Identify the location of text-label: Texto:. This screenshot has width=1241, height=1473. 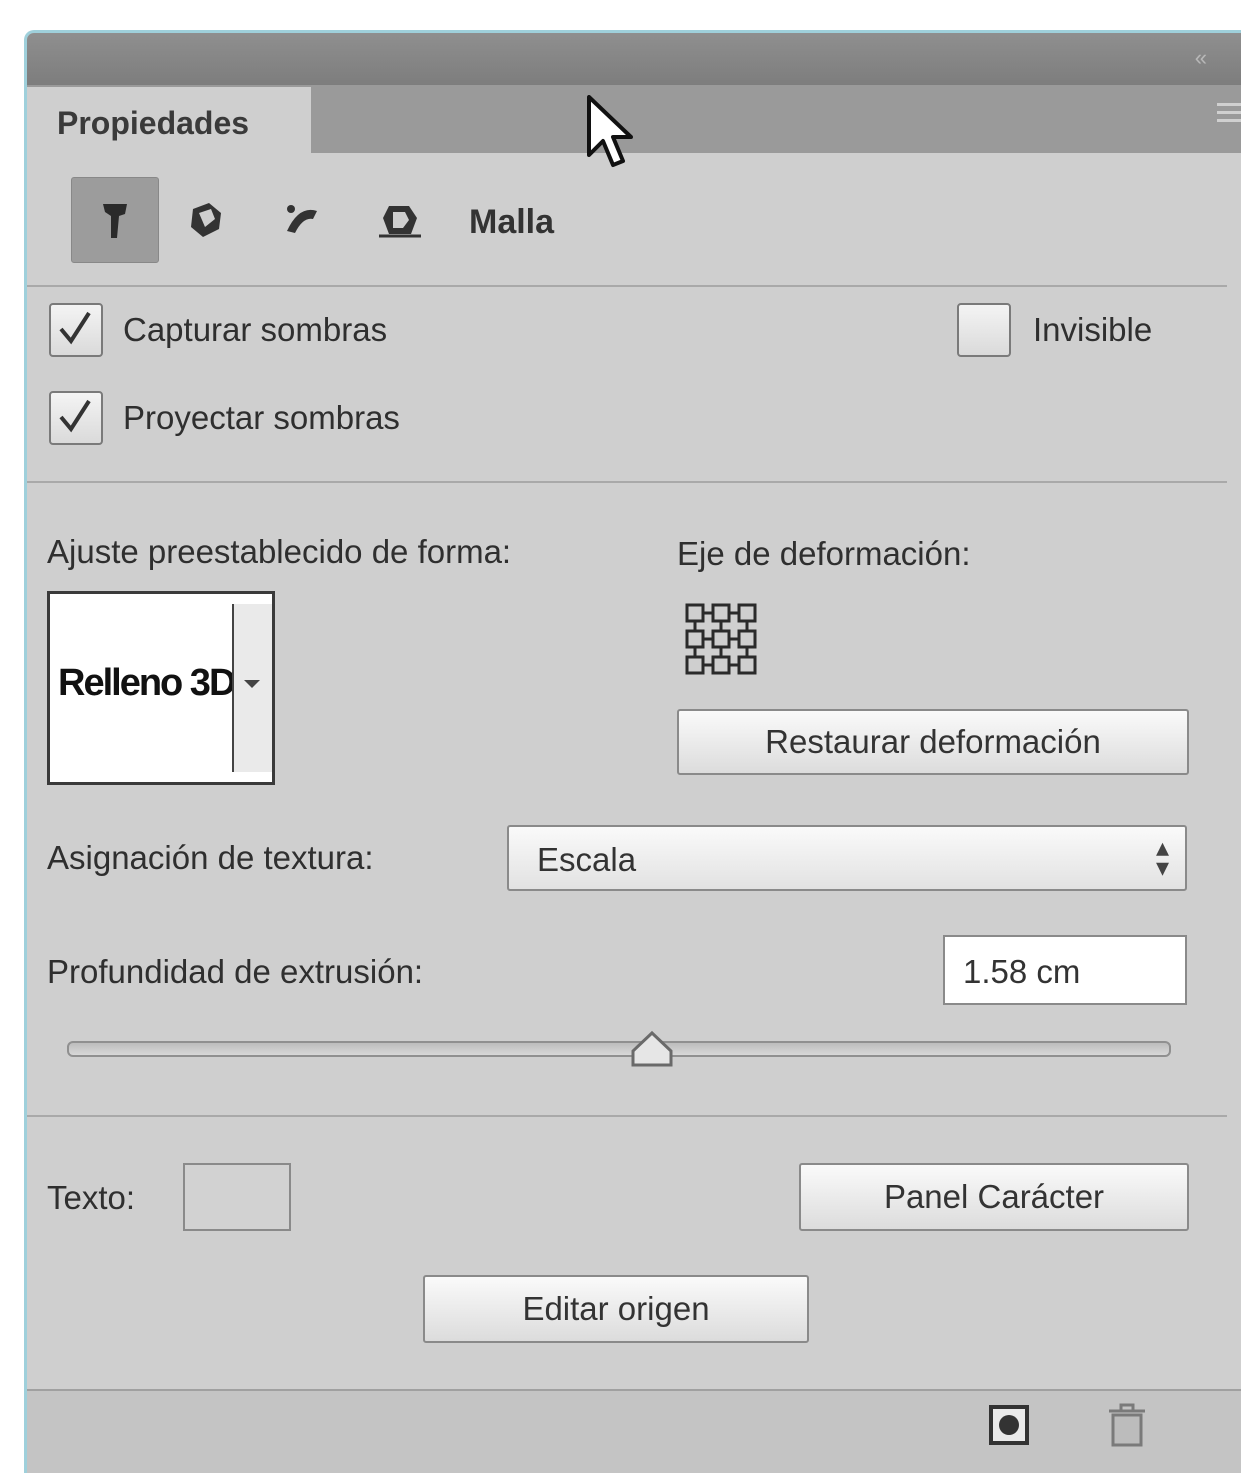
(91, 1197).